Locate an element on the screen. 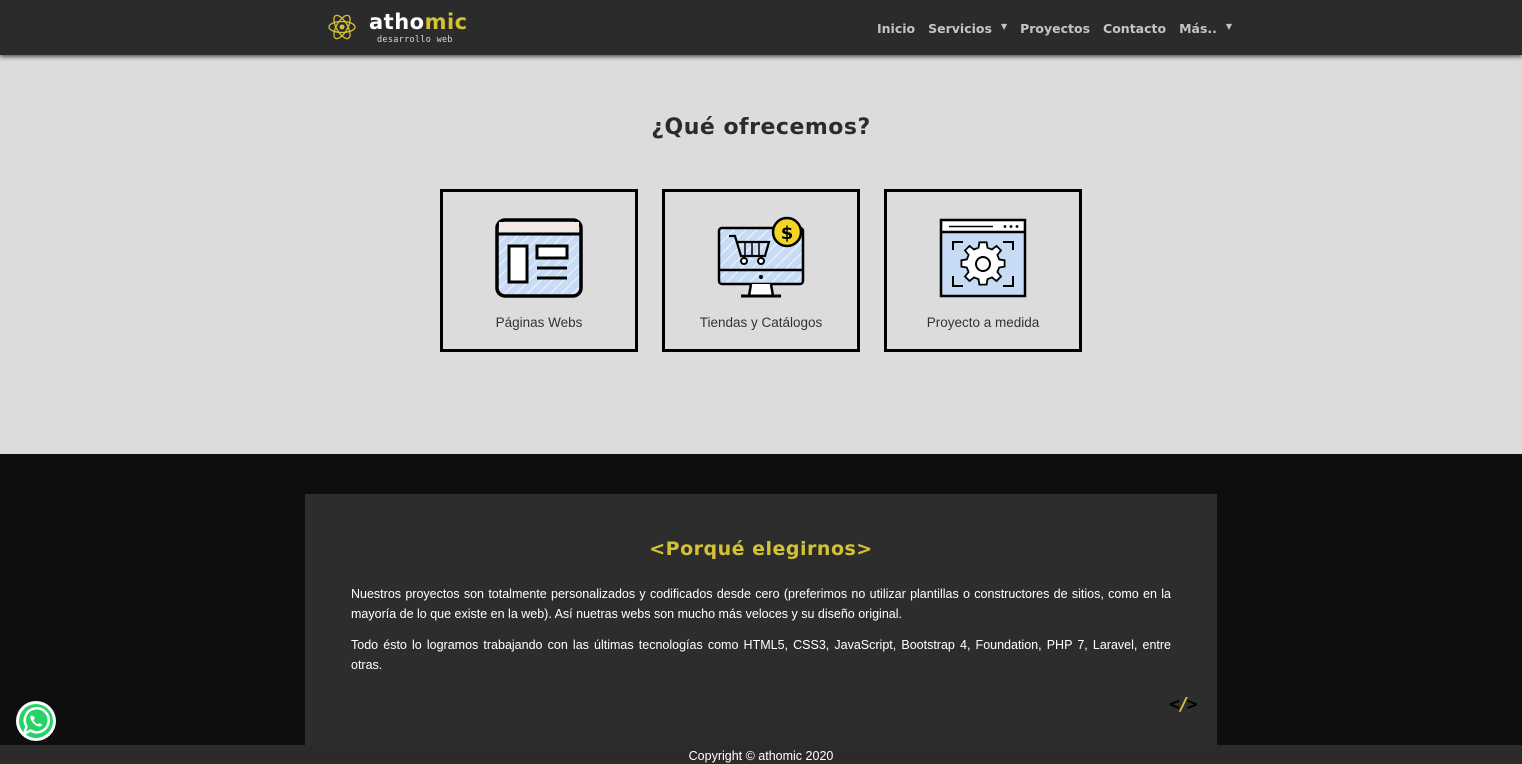  atom-icon is located at coordinates (342, 27).